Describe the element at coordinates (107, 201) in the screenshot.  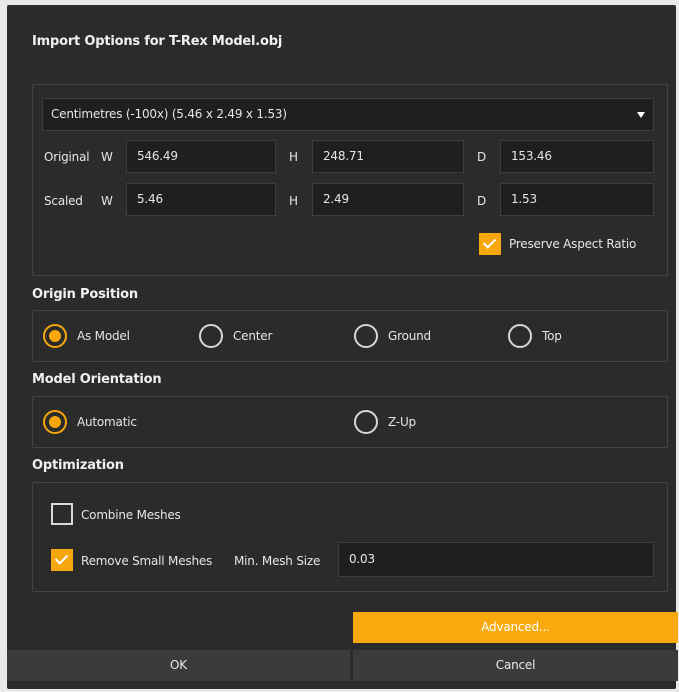
I see `scaled-w-label: W` at that location.